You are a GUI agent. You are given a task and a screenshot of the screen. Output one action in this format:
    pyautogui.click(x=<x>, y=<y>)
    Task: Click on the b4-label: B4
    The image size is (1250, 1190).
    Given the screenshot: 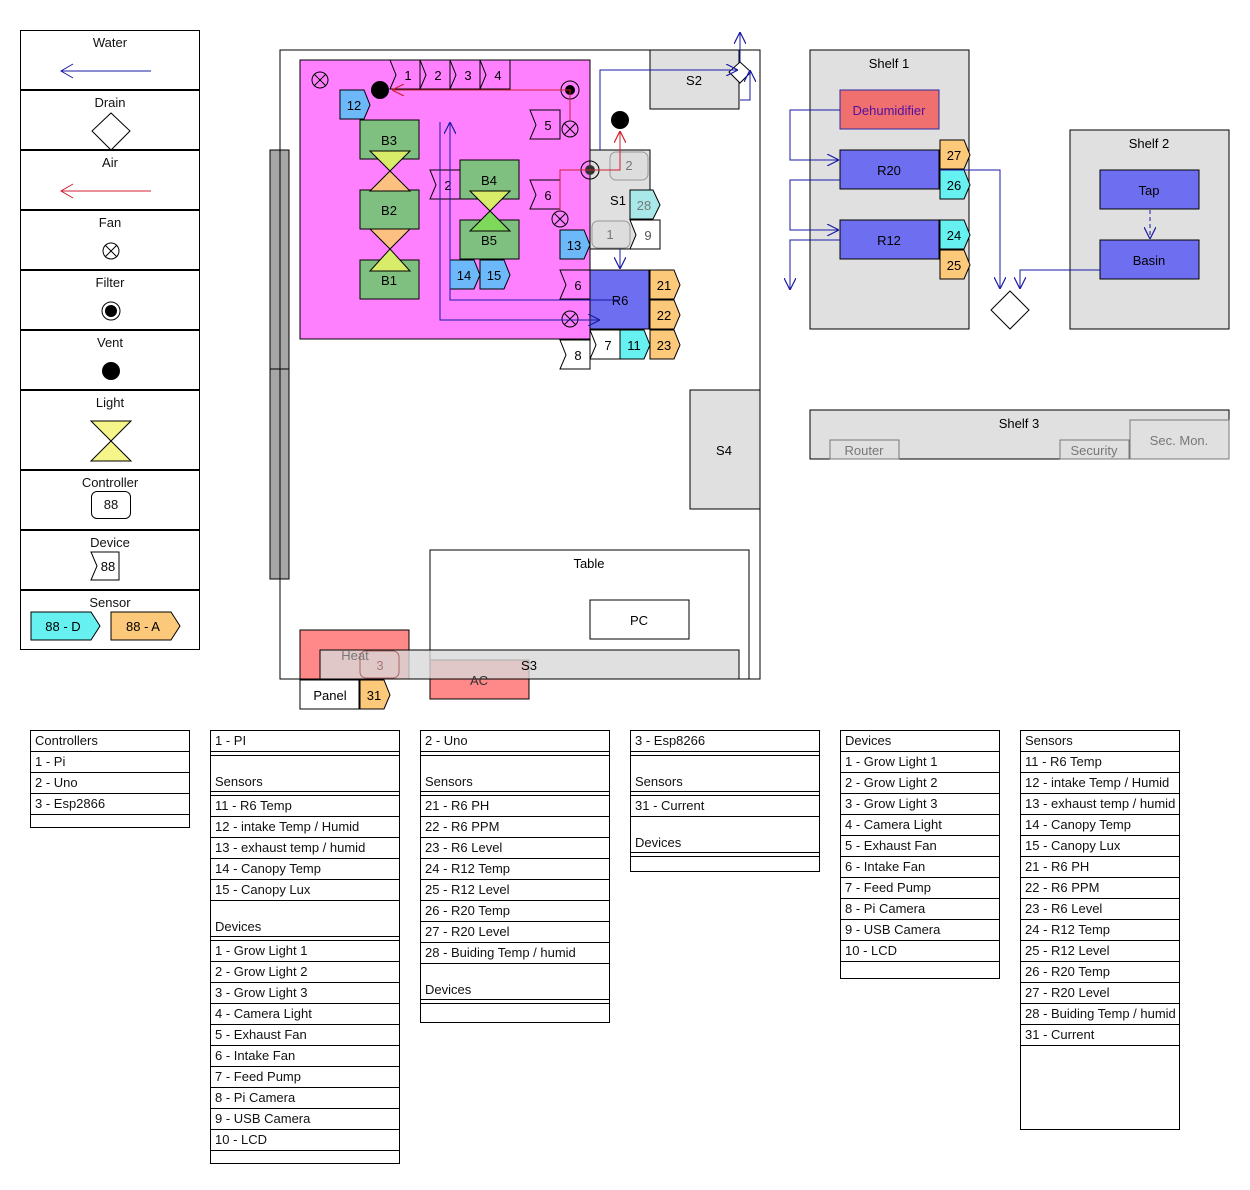 What is the action you would take?
    pyautogui.click(x=489, y=180)
    